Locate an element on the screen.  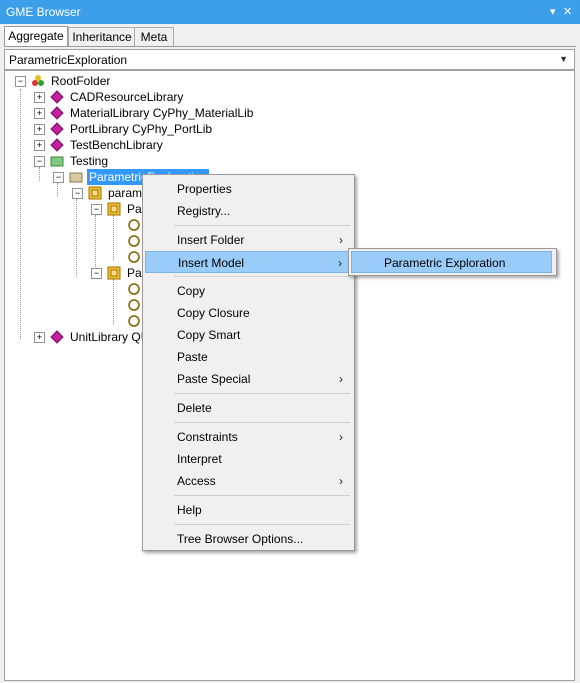
menu-item-insert-folder: Insert Folder › is located at coordinates (248, 240).